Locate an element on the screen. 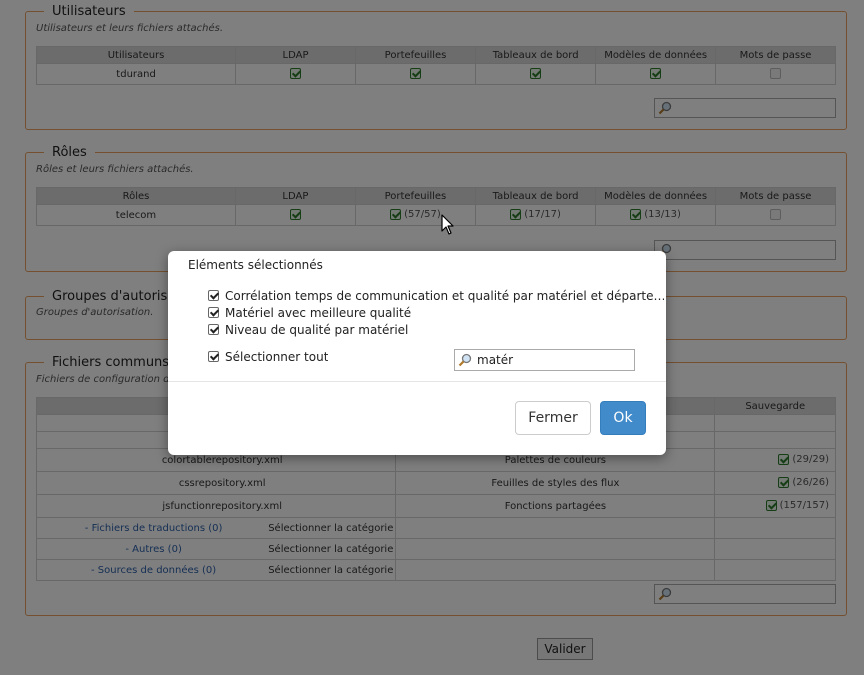  select-all-item: Sélectionner tout is located at coordinates (268, 357).